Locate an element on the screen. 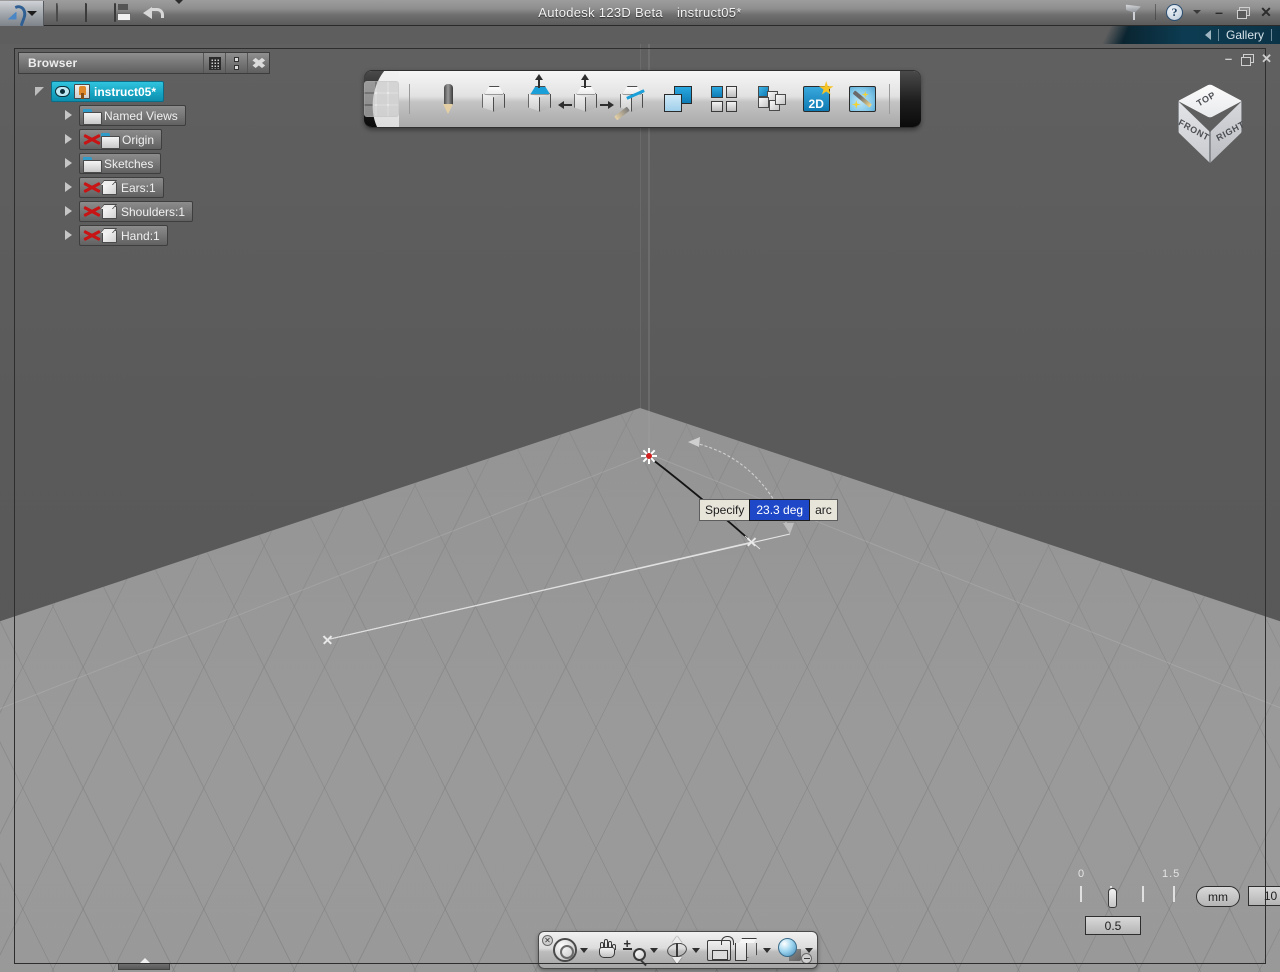 The image size is (1280, 972). smart-tool is located at coordinates (862, 99).